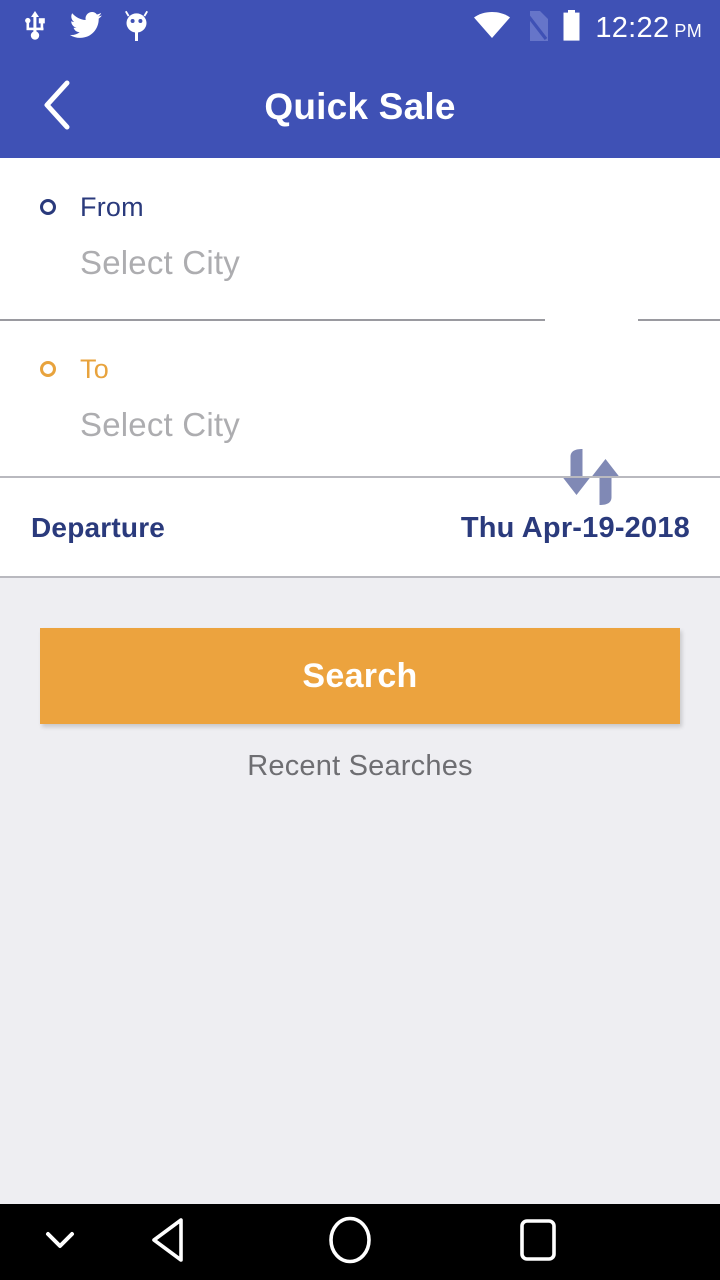 The width and height of the screenshot is (720, 1280). I want to click on back-triangle-icon, so click(170, 1242).